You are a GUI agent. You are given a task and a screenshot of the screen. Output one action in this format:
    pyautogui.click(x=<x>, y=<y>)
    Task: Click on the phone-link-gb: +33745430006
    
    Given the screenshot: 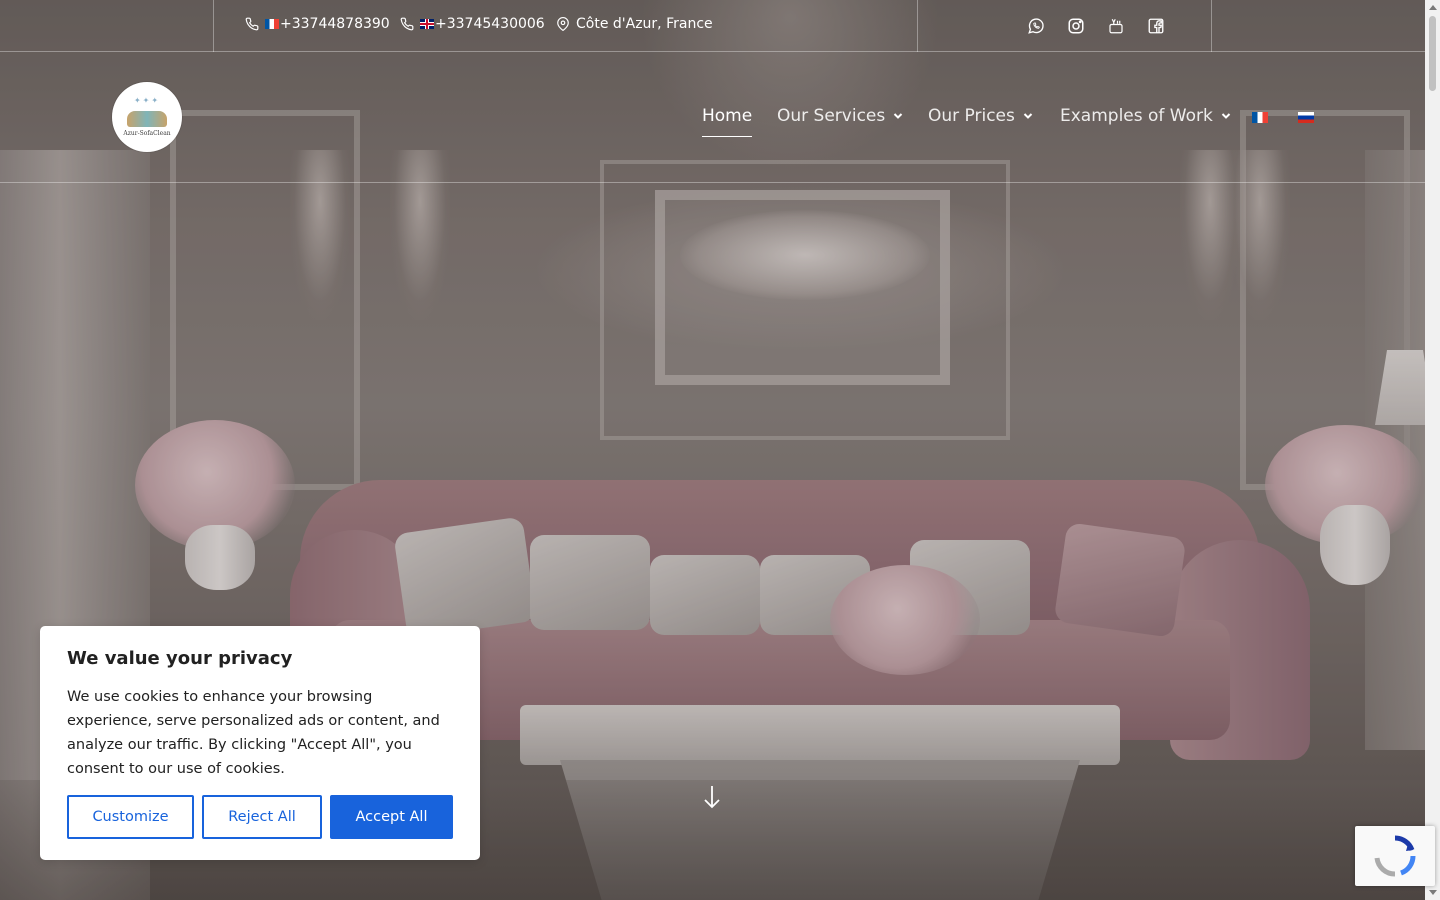 What is the action you would take?
    pyautogui.click(x=472, y=24)
    